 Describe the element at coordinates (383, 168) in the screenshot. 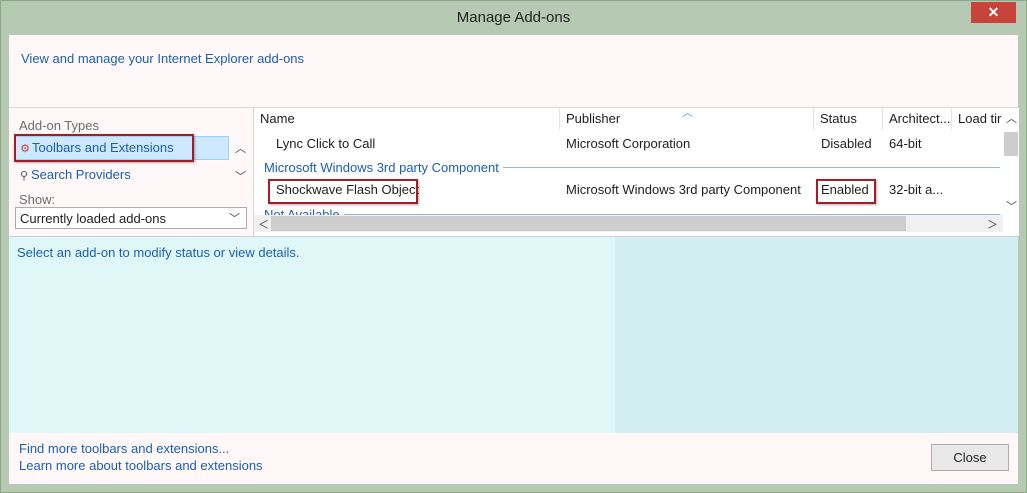

I see `group-header: Microsoft Windows 3rd party Component` at that location.